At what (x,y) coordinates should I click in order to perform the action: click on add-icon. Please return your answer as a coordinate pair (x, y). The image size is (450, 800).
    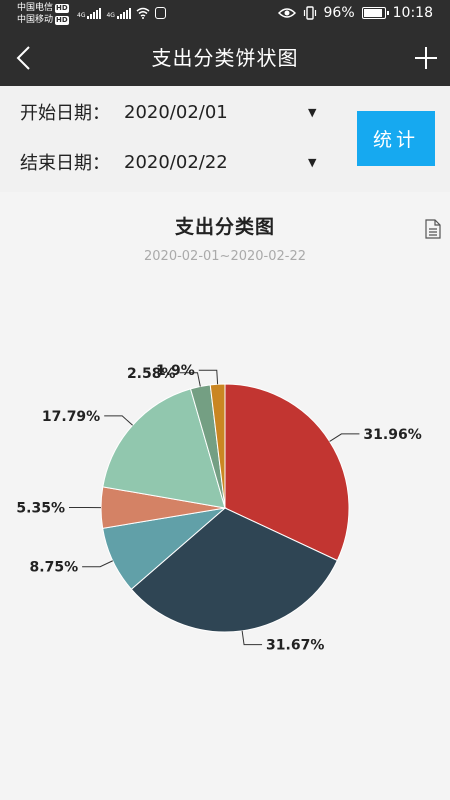
    Looking at the image, I should click on (426, 58).